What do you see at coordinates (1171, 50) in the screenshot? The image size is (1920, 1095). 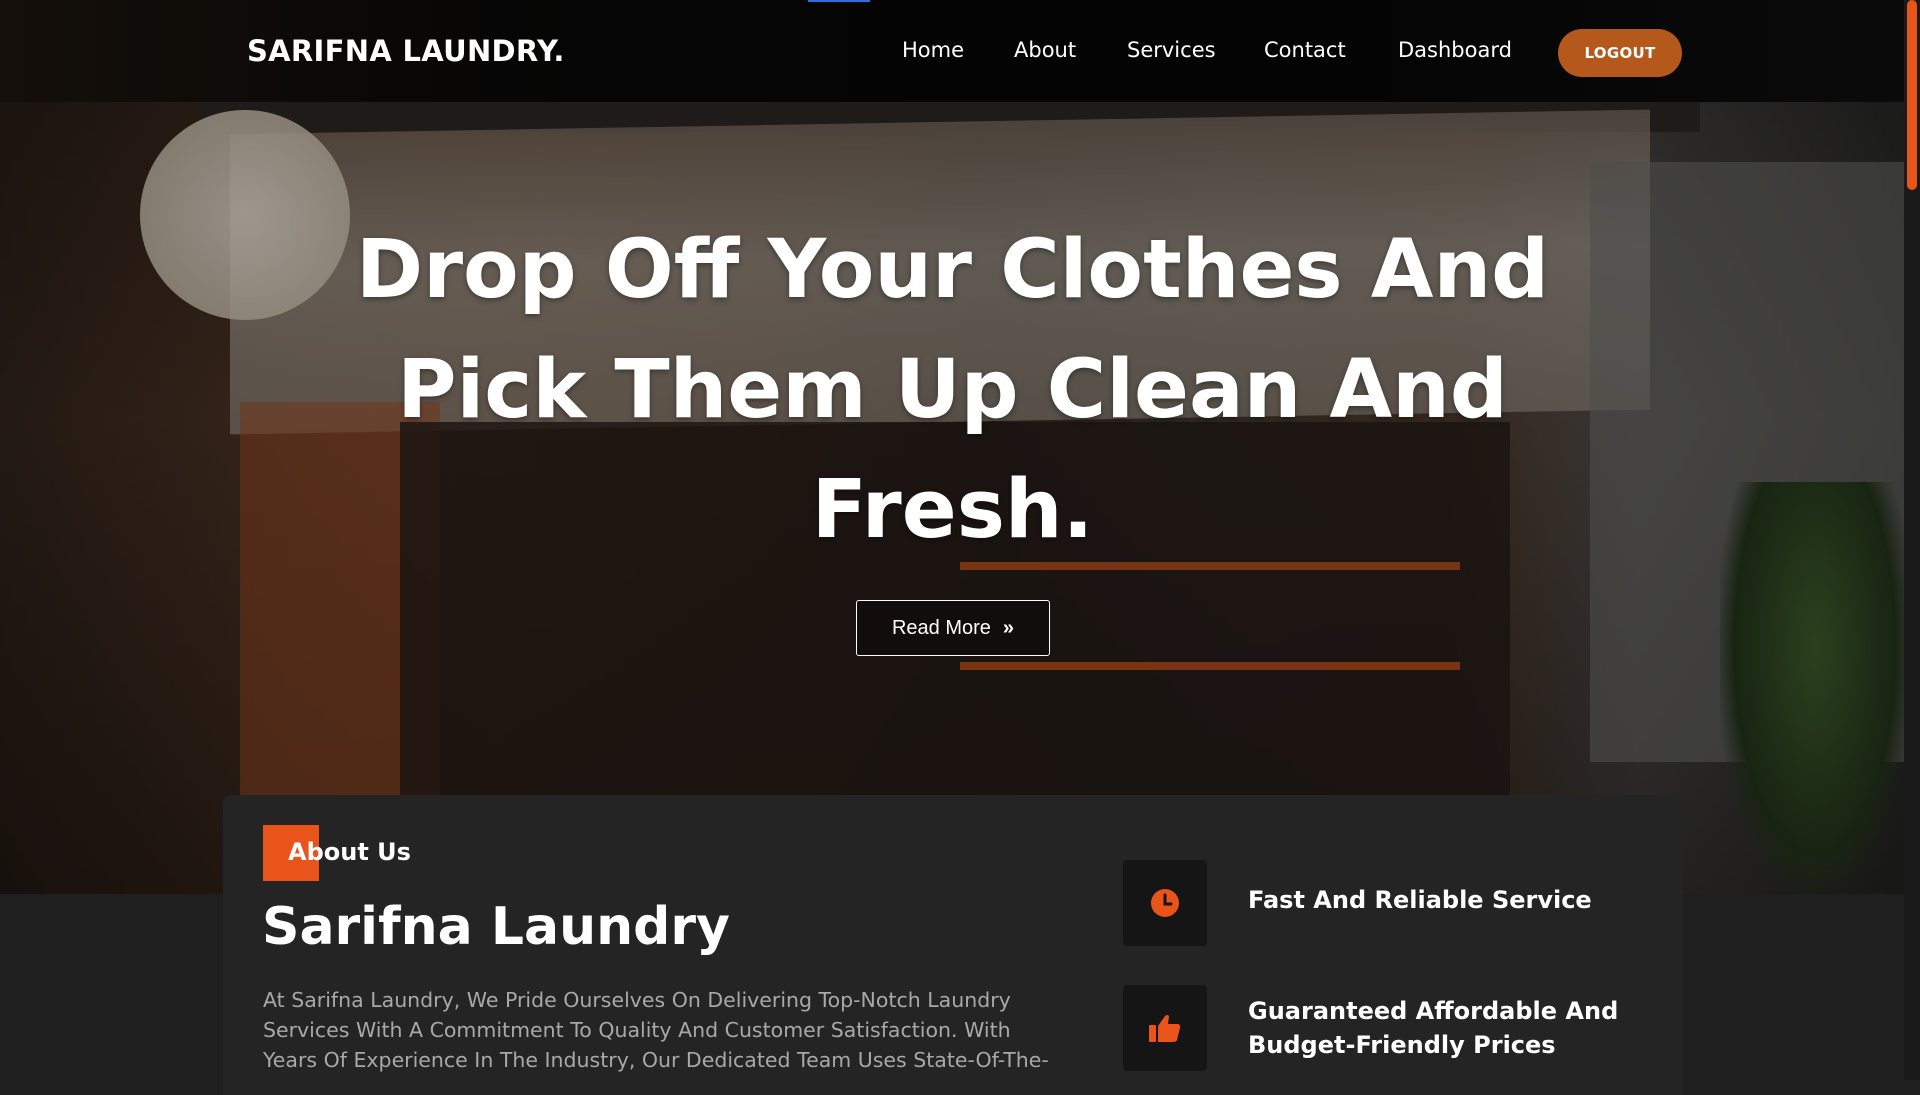 I see `nav-services: Services` at bounding box center [1171, 50].